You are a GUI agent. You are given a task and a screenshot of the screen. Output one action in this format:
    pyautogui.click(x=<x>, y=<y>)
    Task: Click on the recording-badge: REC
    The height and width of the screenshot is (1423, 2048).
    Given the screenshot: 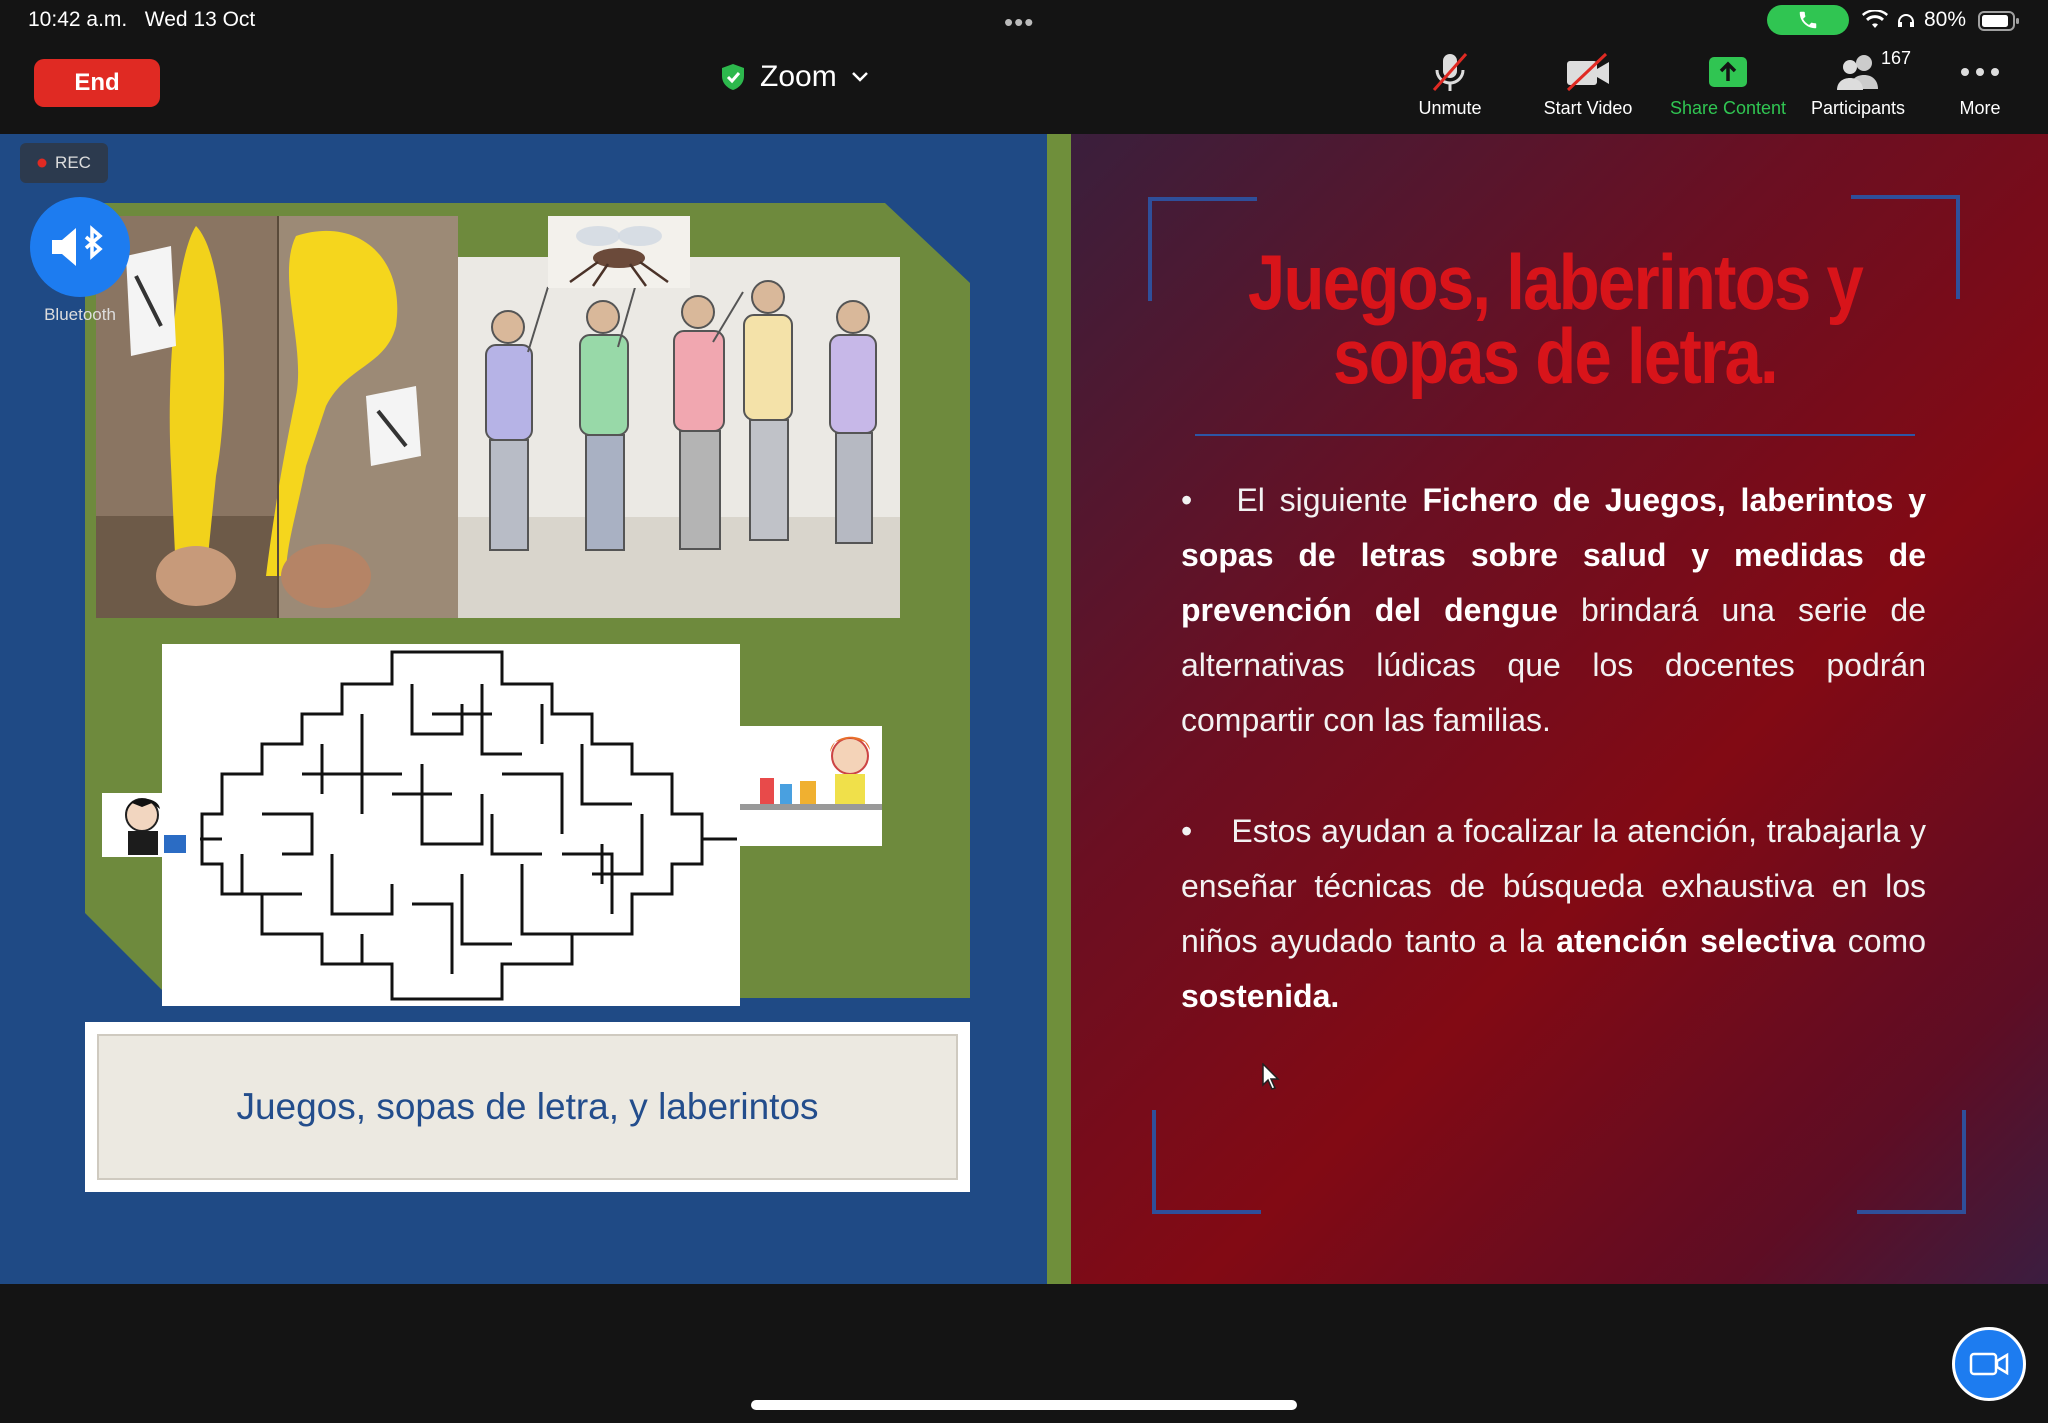 What is the action you would take?
    pyautogui.click(x=64, y=163)
    